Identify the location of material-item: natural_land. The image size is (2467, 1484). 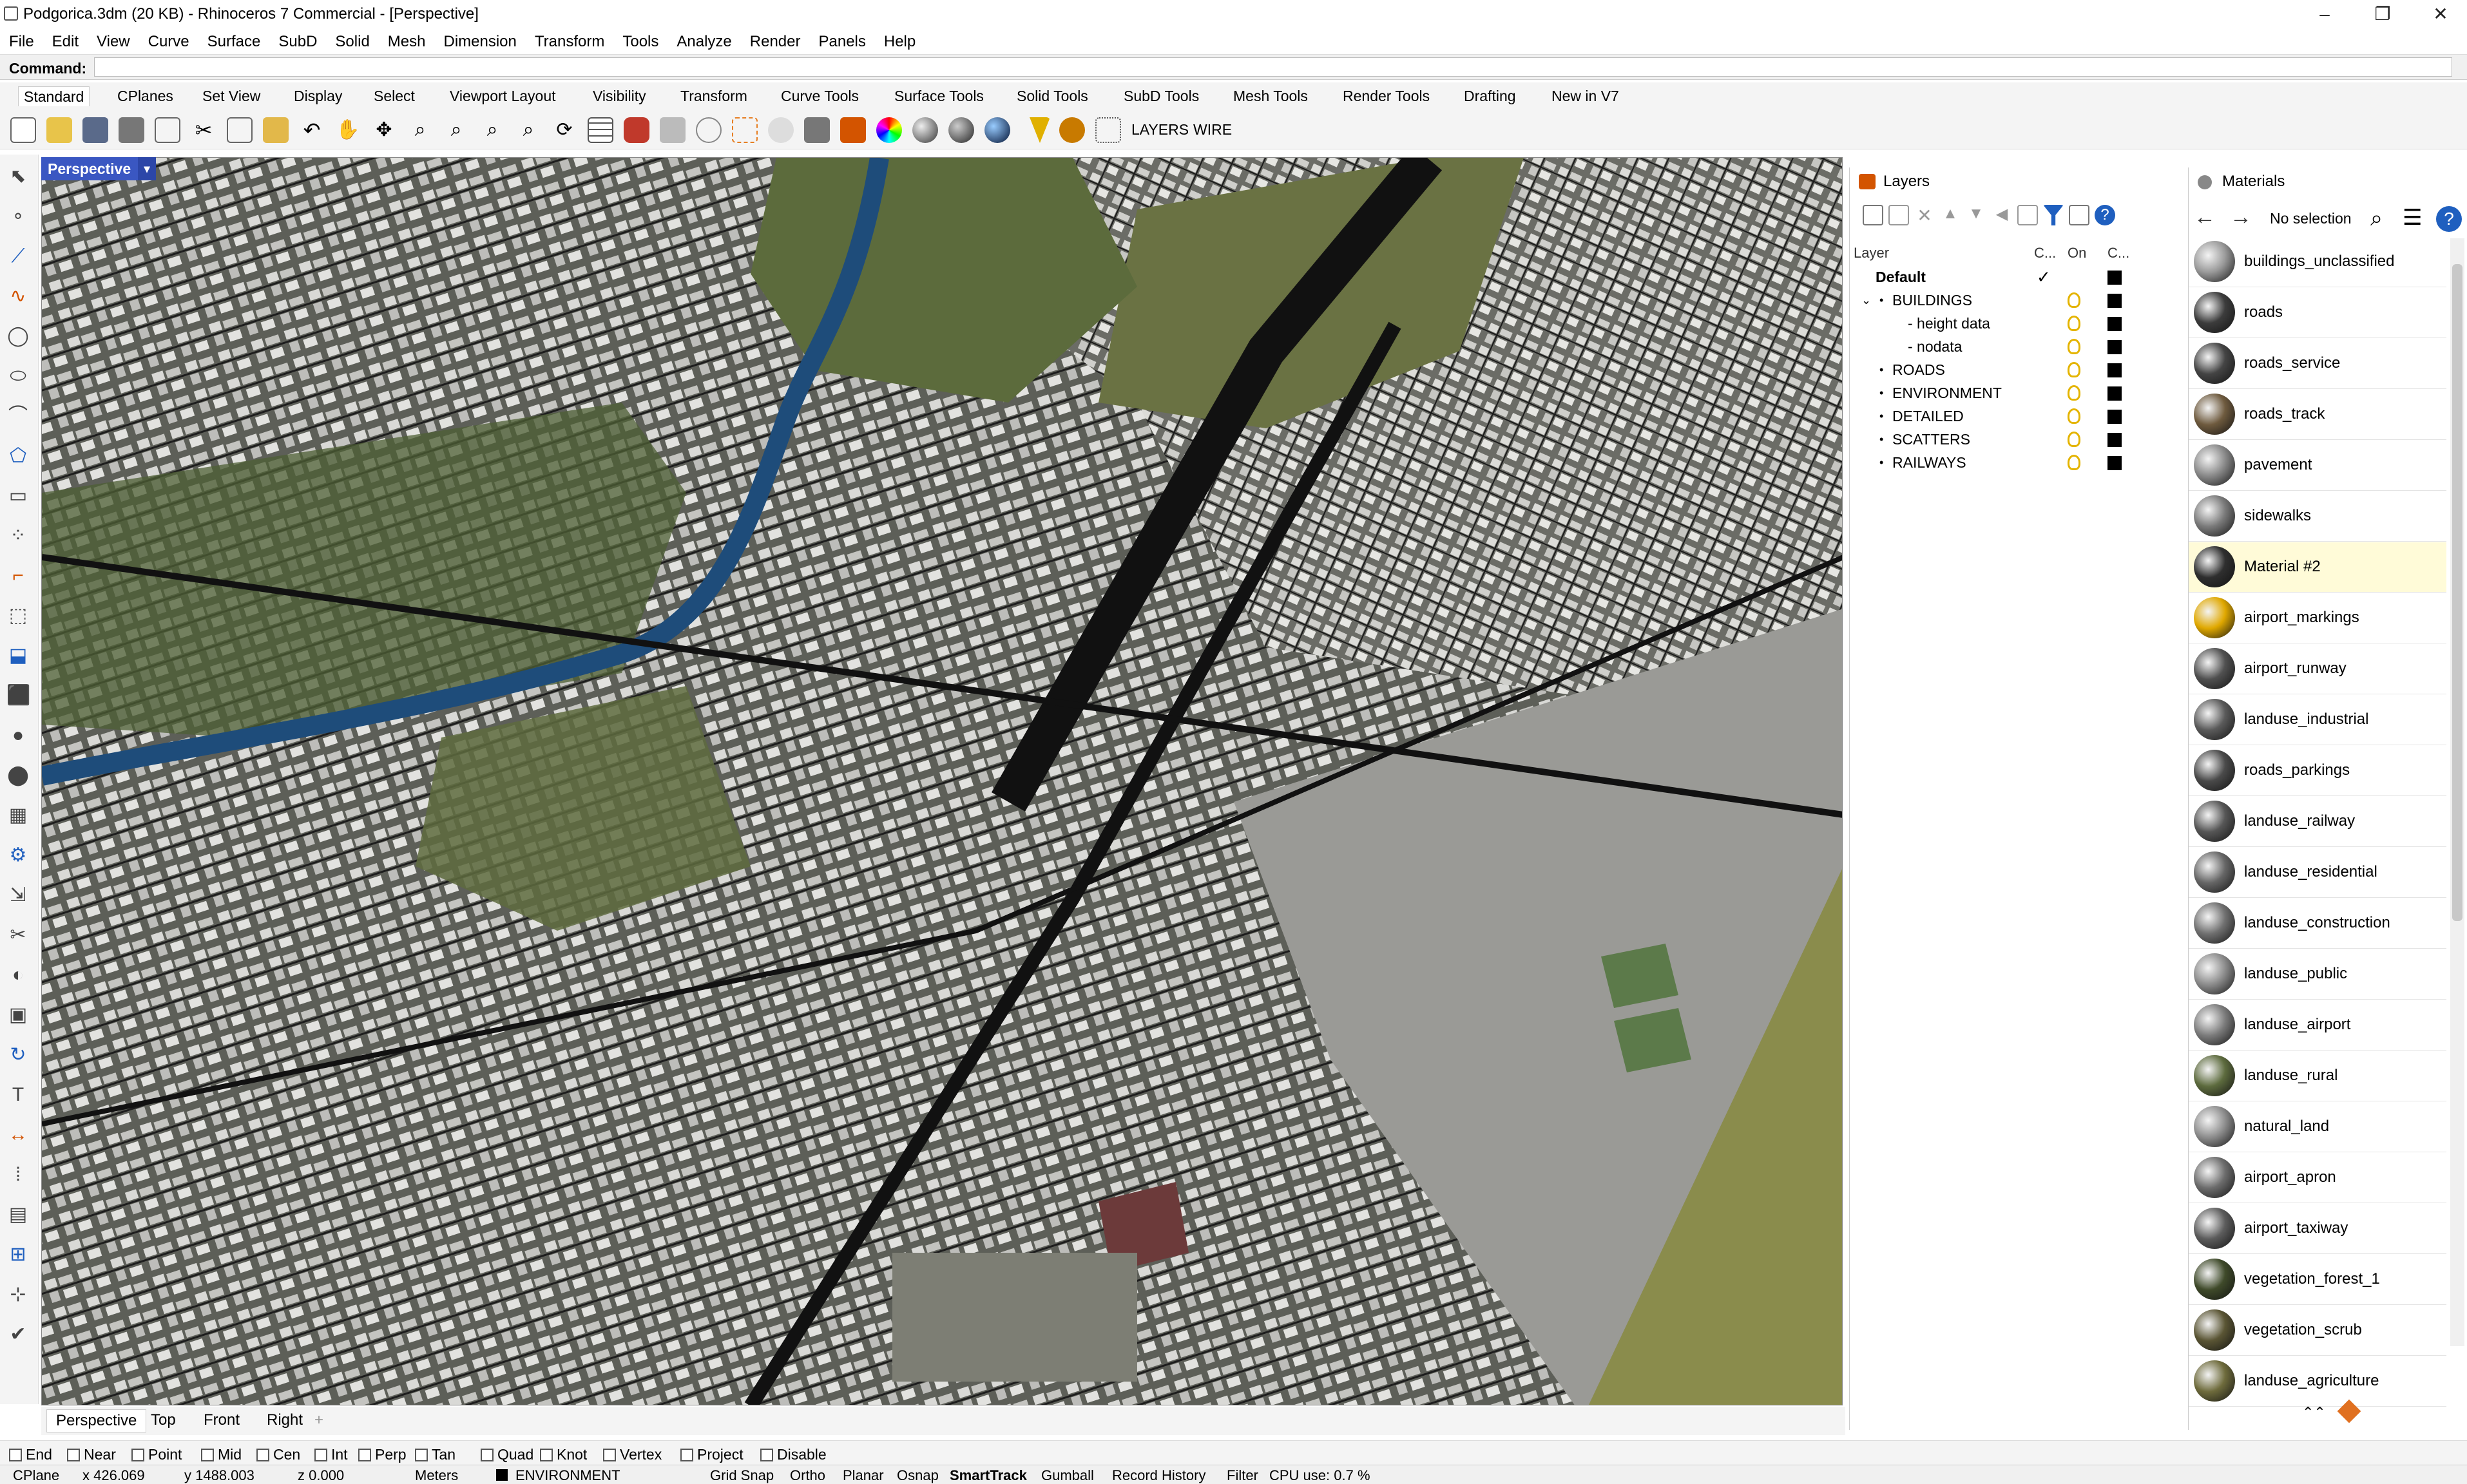
(2317, 1127).